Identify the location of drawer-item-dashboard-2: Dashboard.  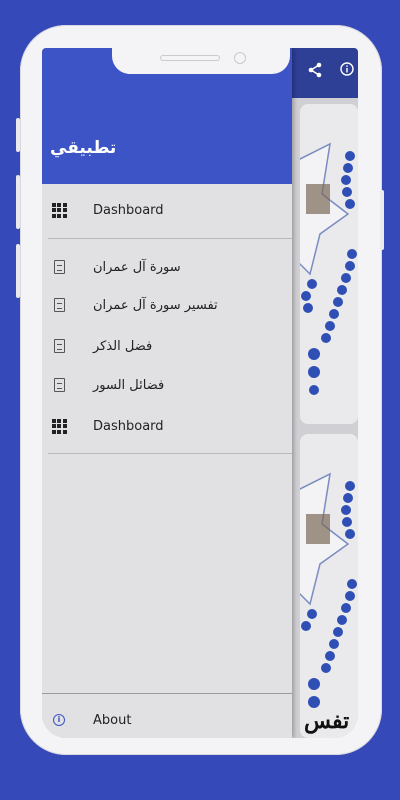
(167, 426).